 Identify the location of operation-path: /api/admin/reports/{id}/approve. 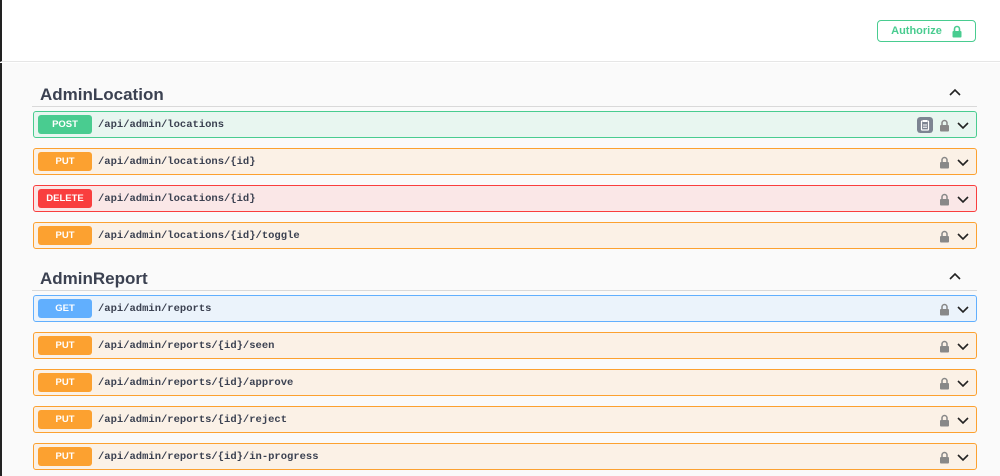
(196, 382).